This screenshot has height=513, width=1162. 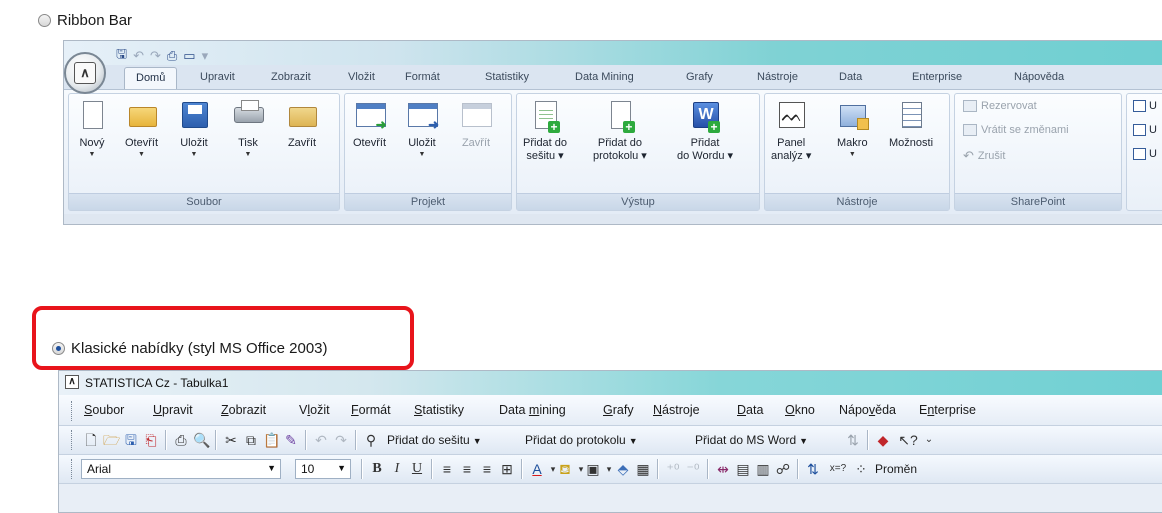 I want to click on menu-vlozit: Vložit, so click(x=314, y=410).